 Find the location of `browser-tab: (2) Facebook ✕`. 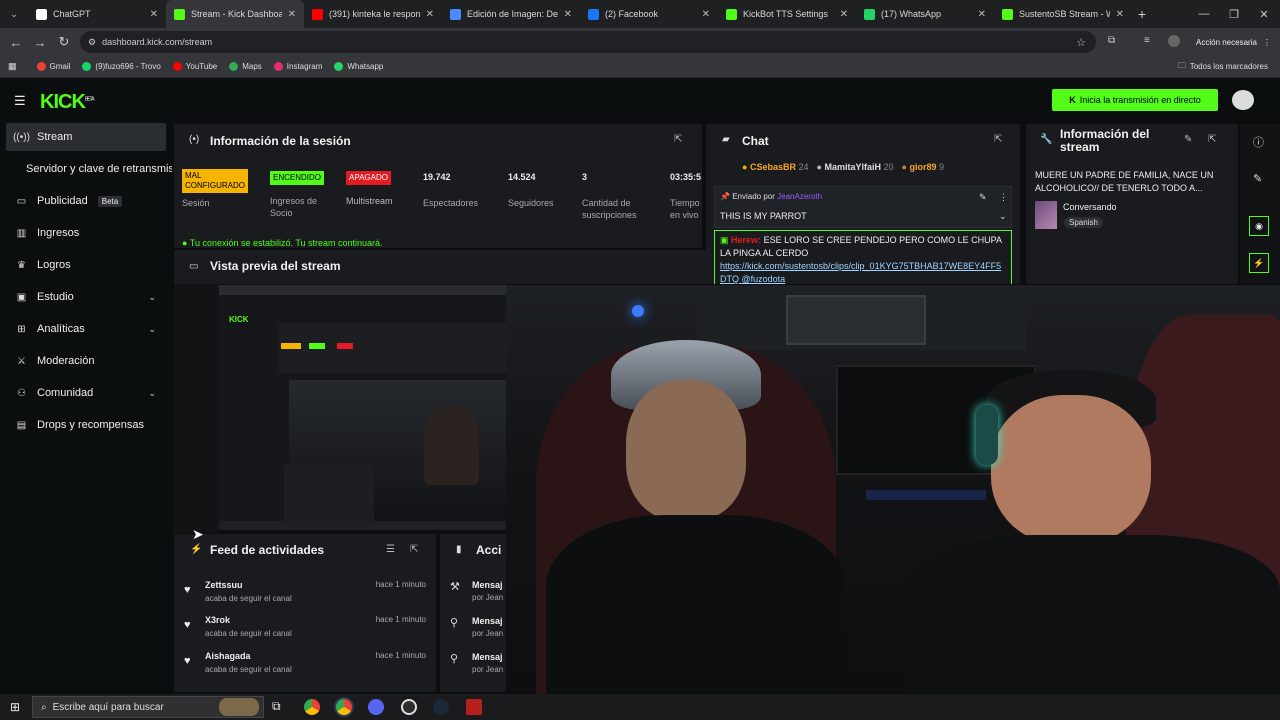

browser-tab: (2) Facebook ✕ is located at coordinates (649, 14).